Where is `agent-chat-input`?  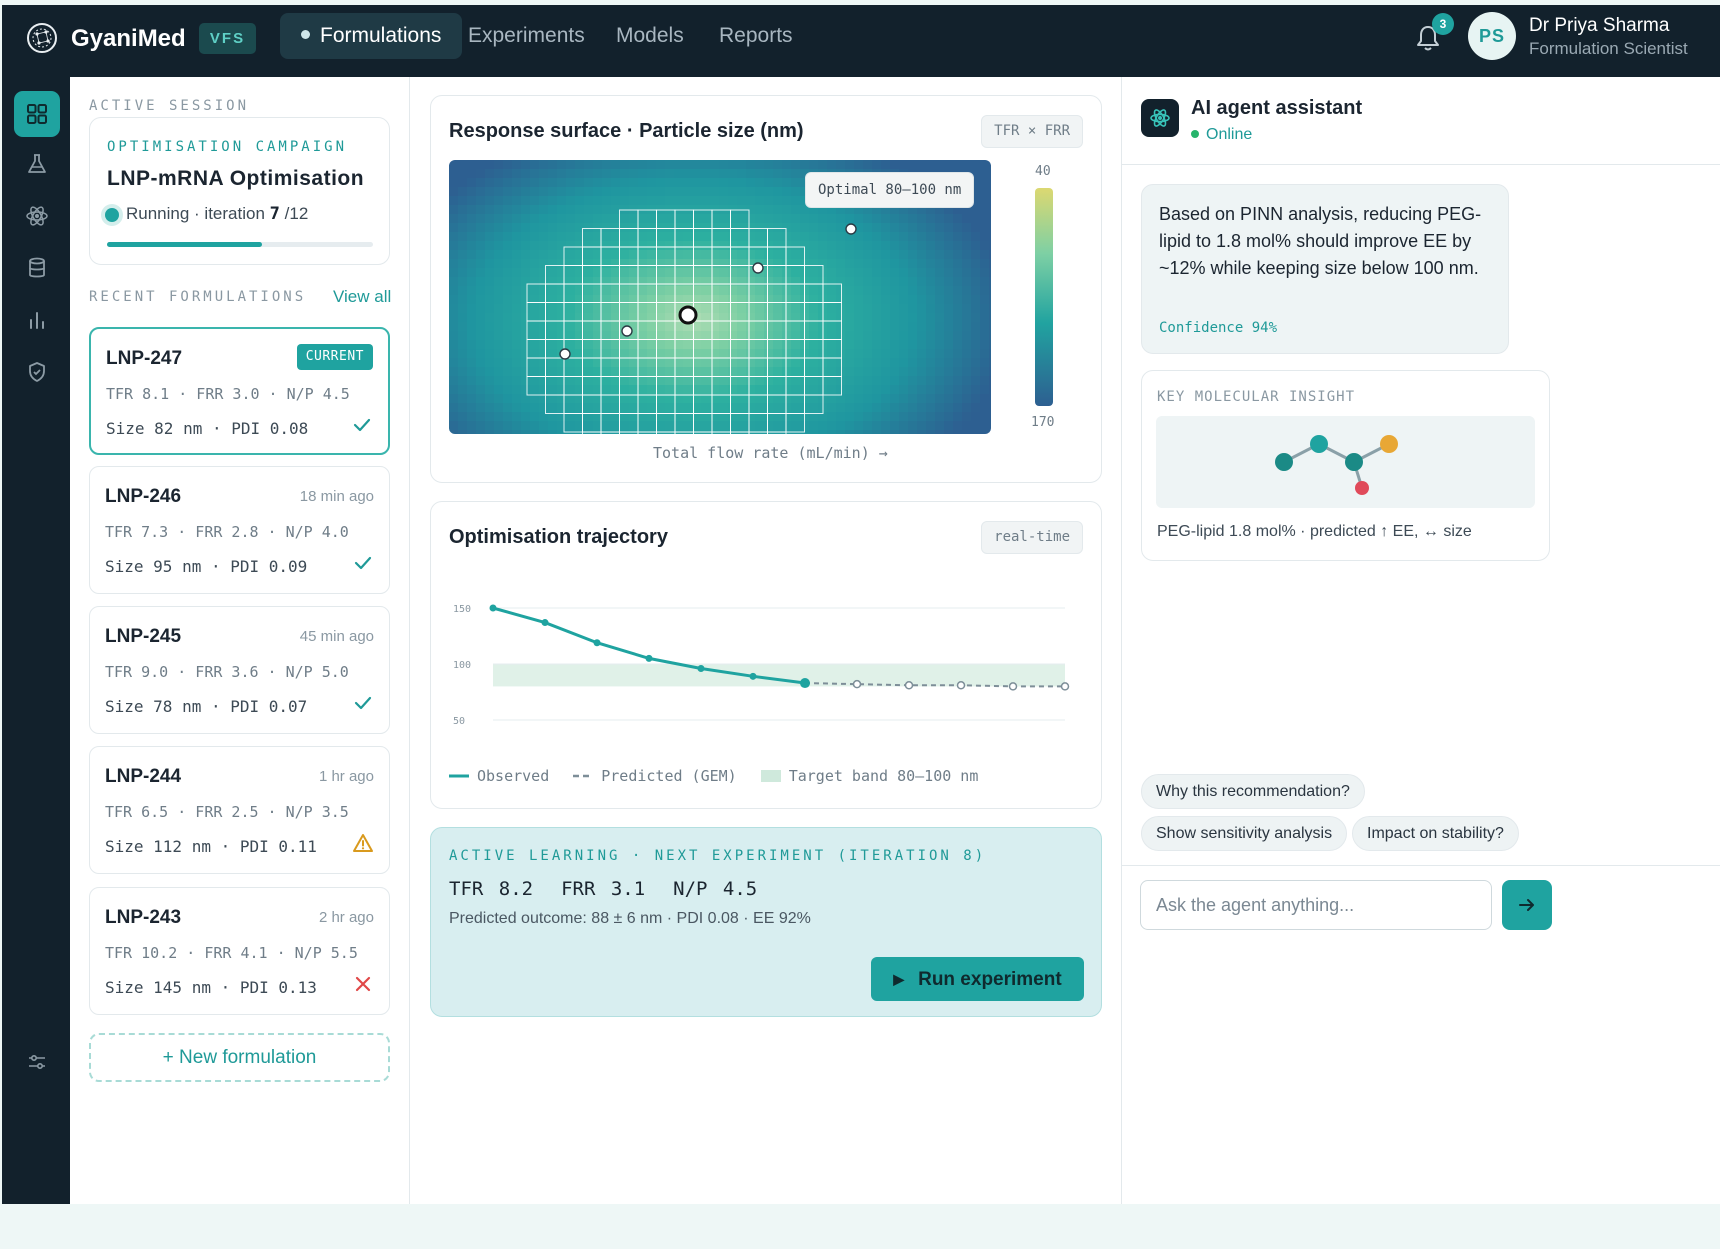 agent-chat-input is located at coordinates (1316, 905).